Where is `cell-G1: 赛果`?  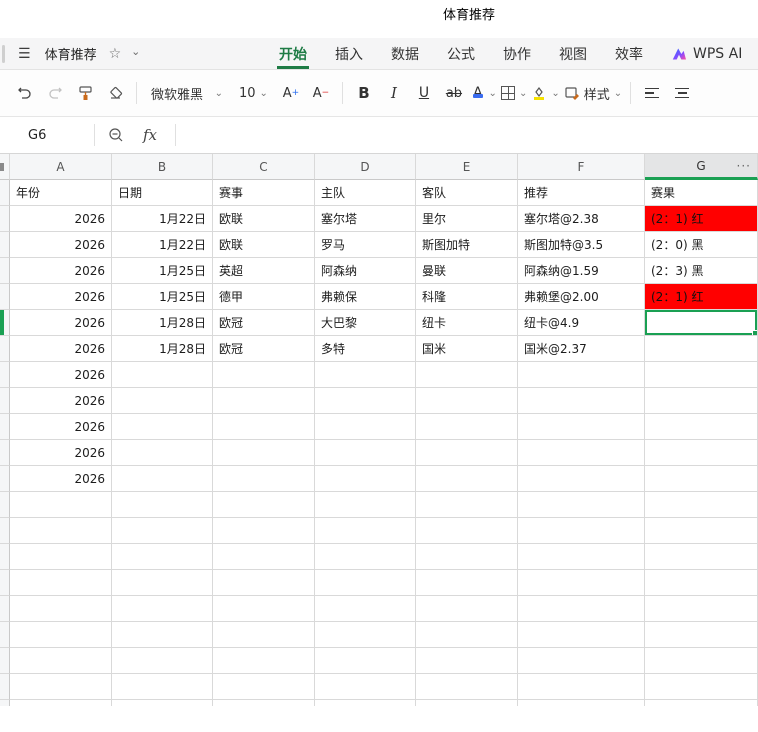 cell-G1: 赛果 is located at coordinates (701, 193).